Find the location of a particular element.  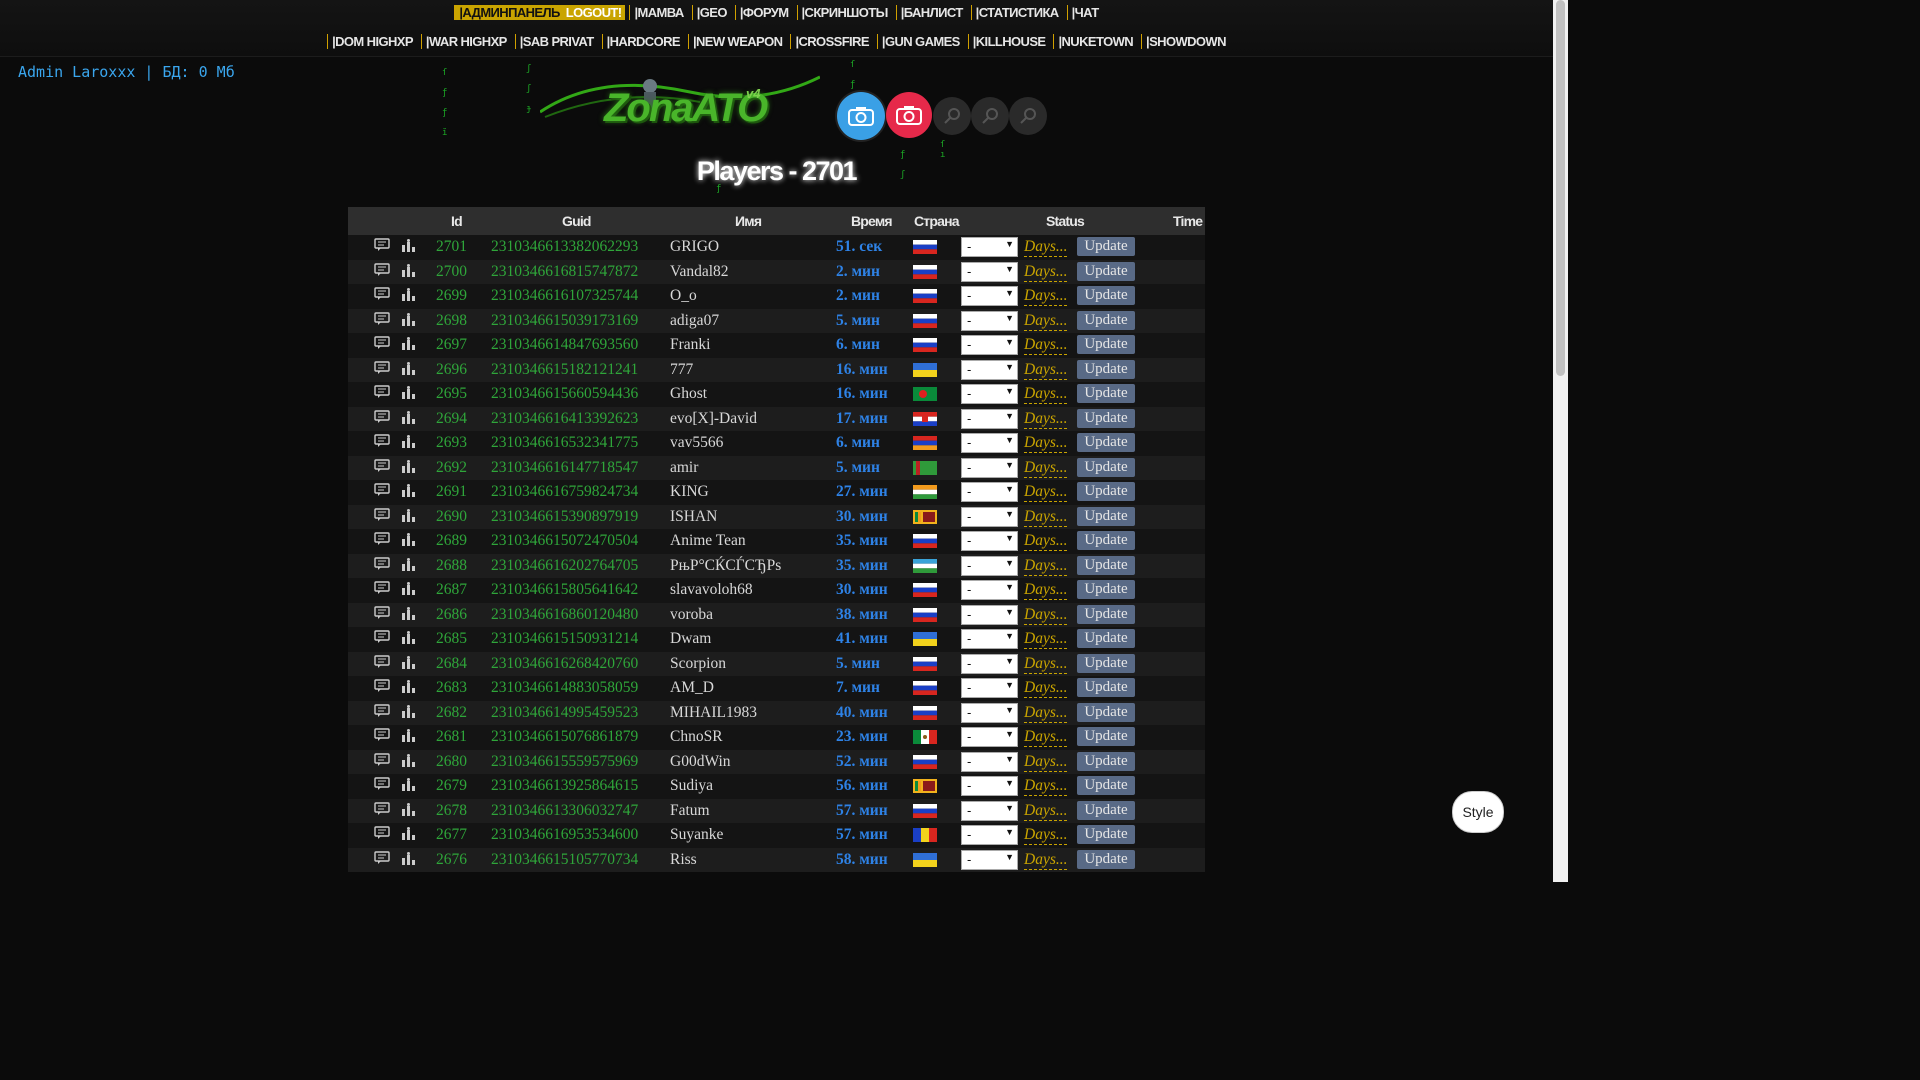

nav-link: |SHOWDOWN is located at coordinates (1185, 41).